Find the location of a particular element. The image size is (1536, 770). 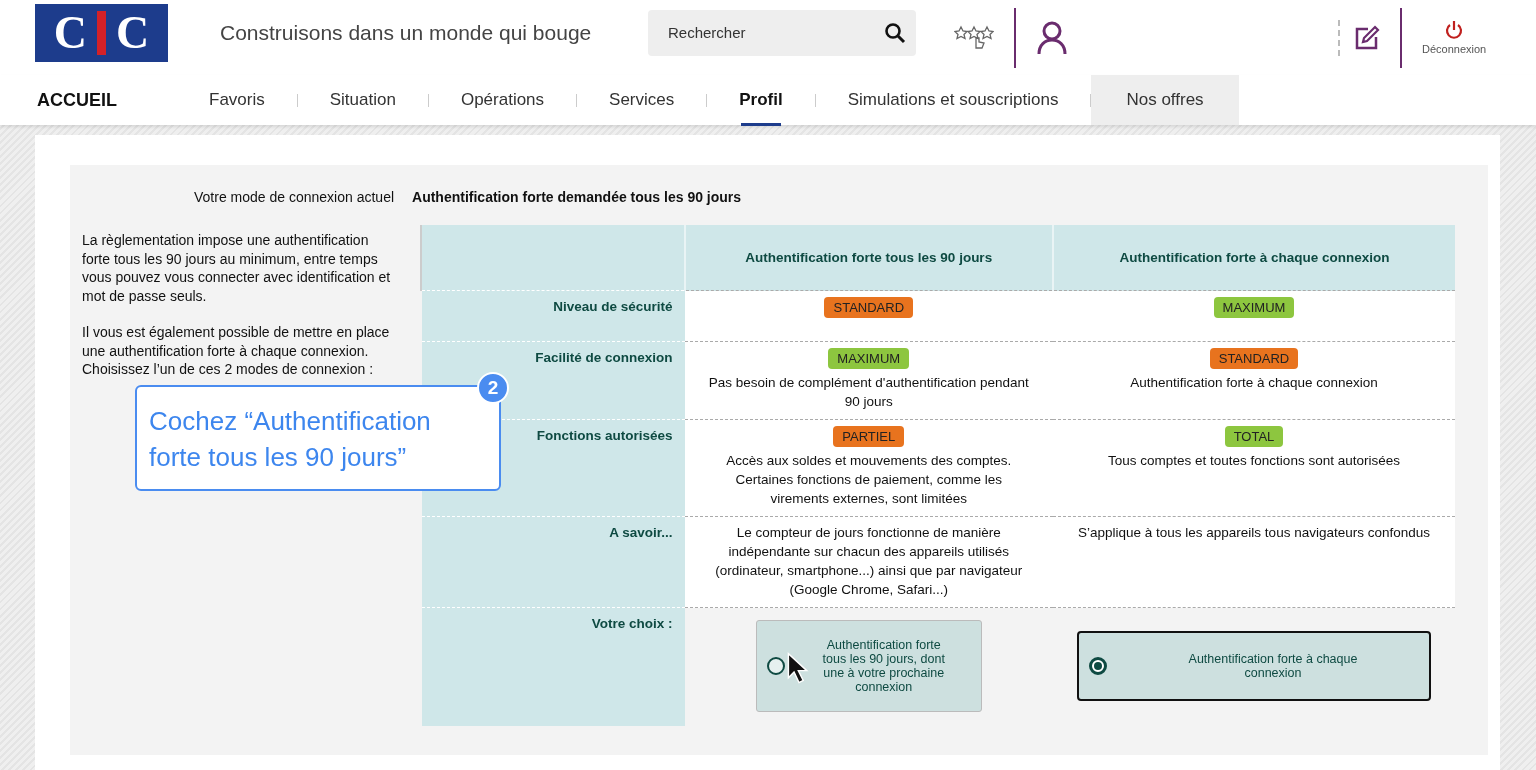

choice-option: Authentification forte à chaque connexion is located at coordinates (1254, 666).